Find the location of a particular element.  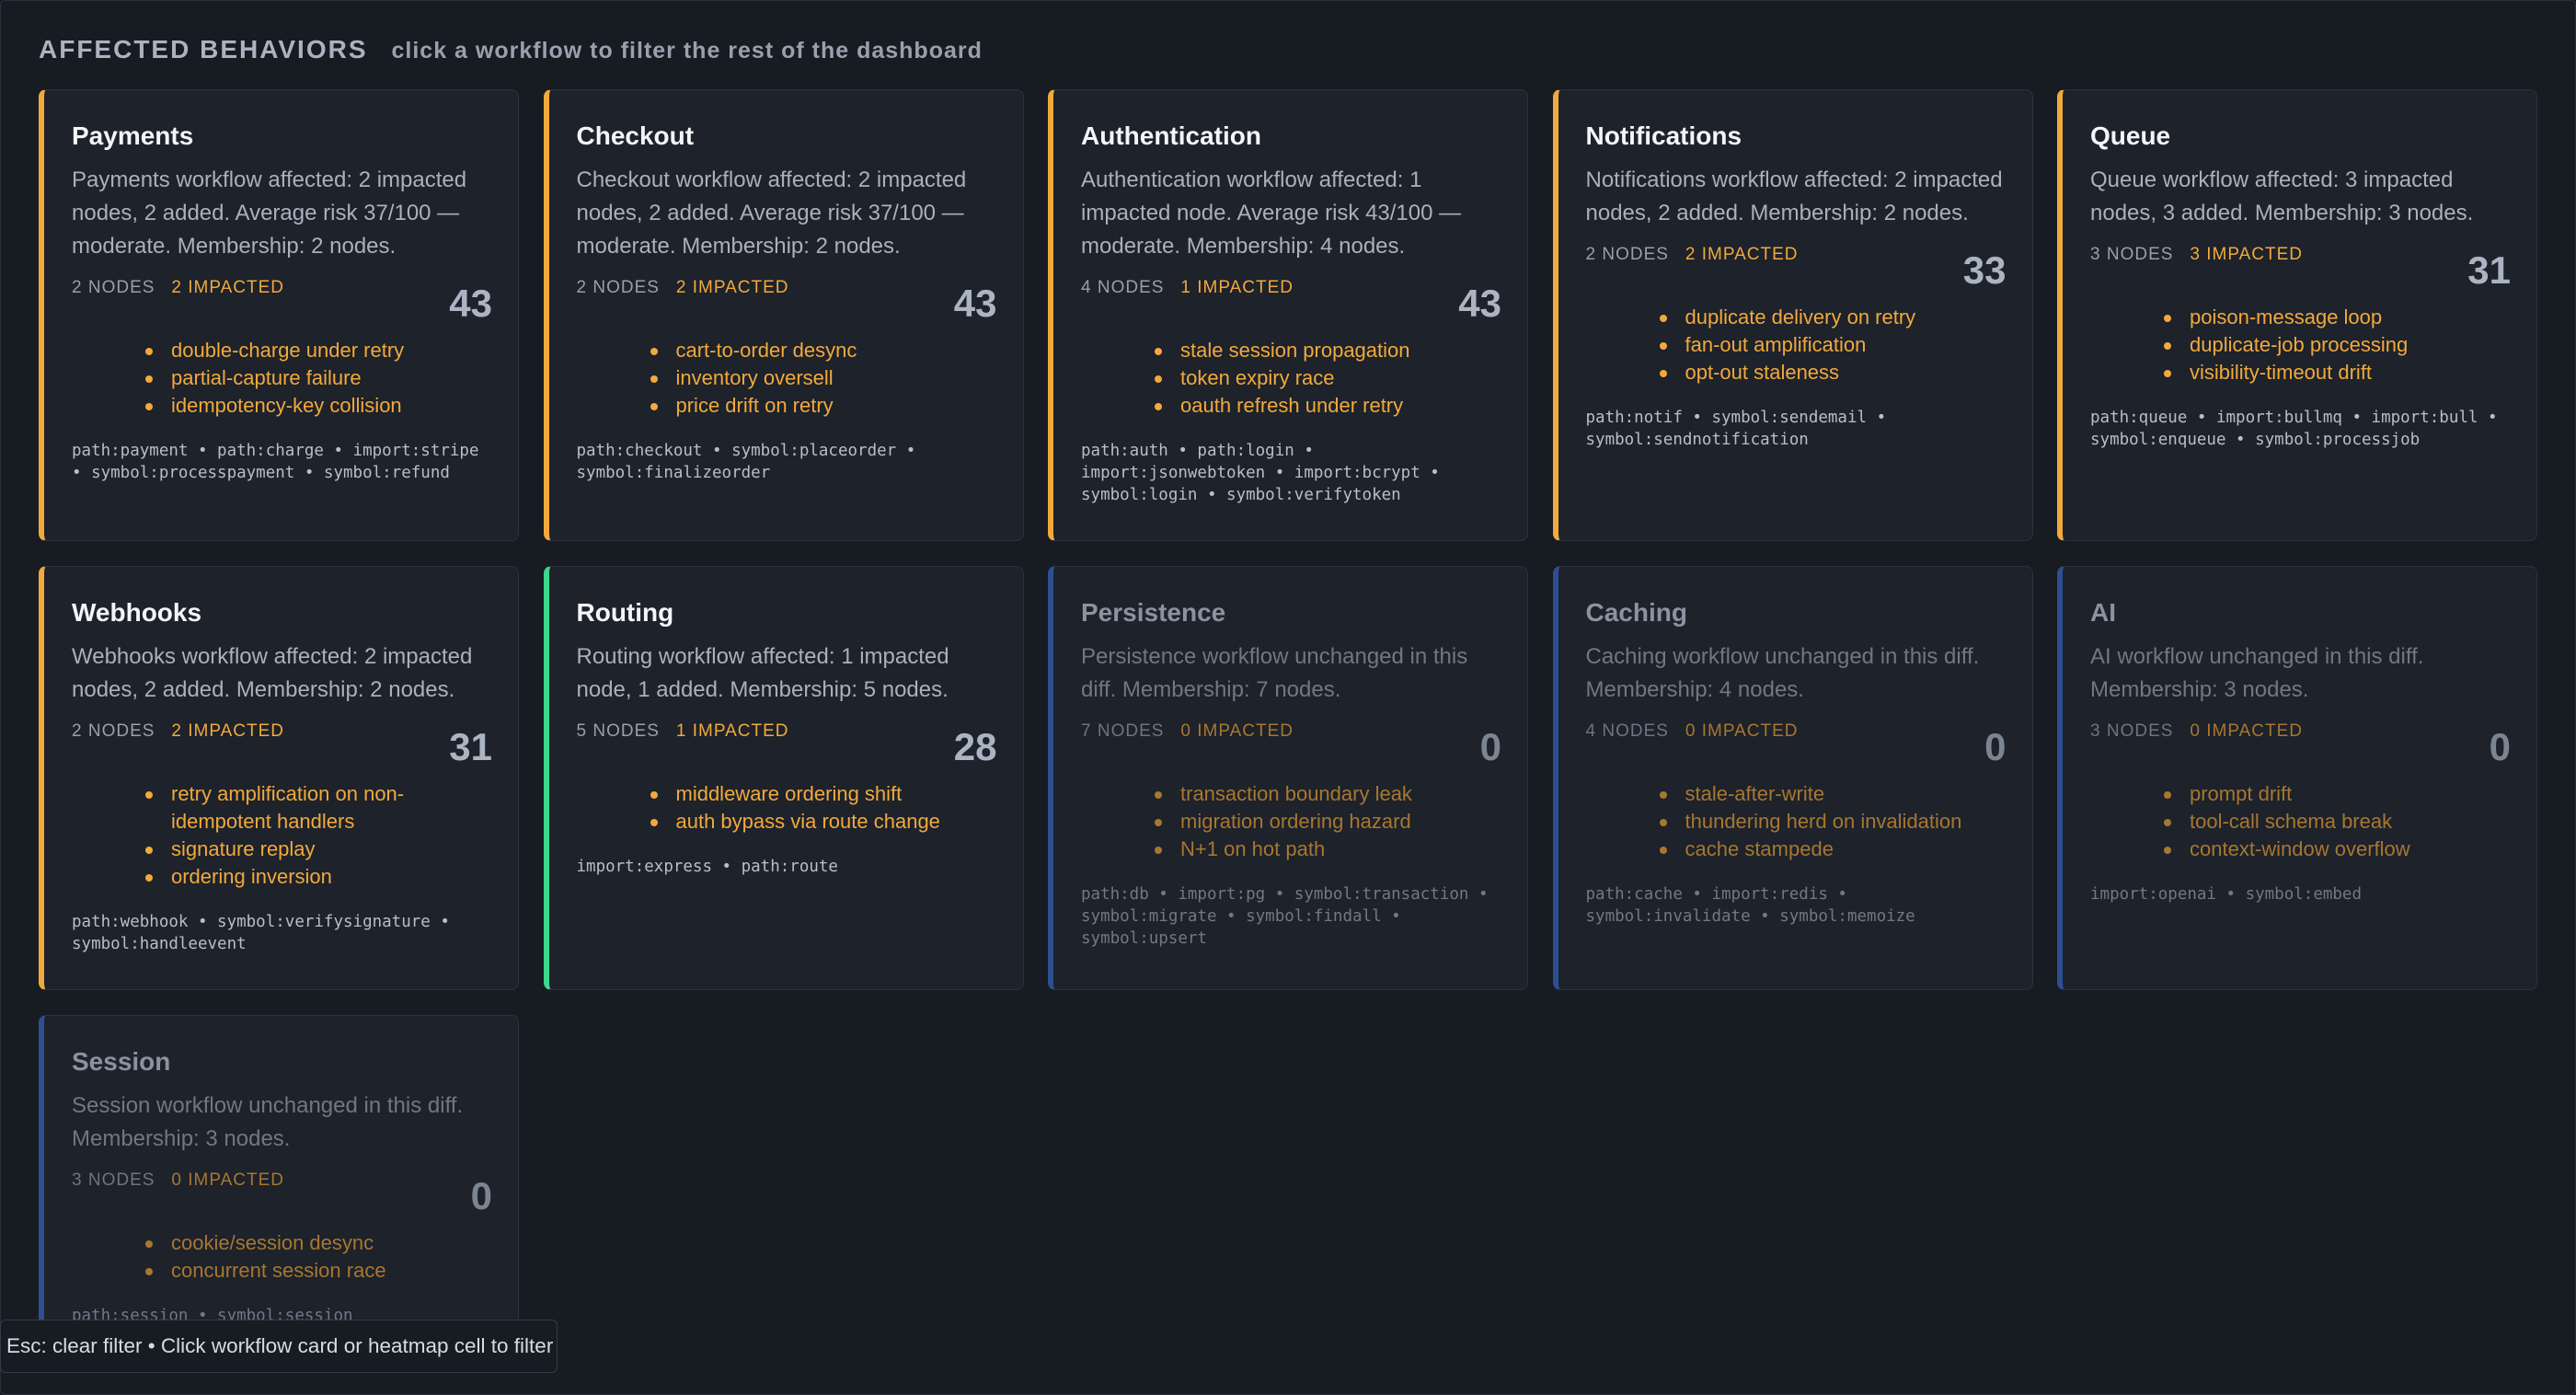

behavior-item: auth bypass via route change is located at coordinates (823, 822).